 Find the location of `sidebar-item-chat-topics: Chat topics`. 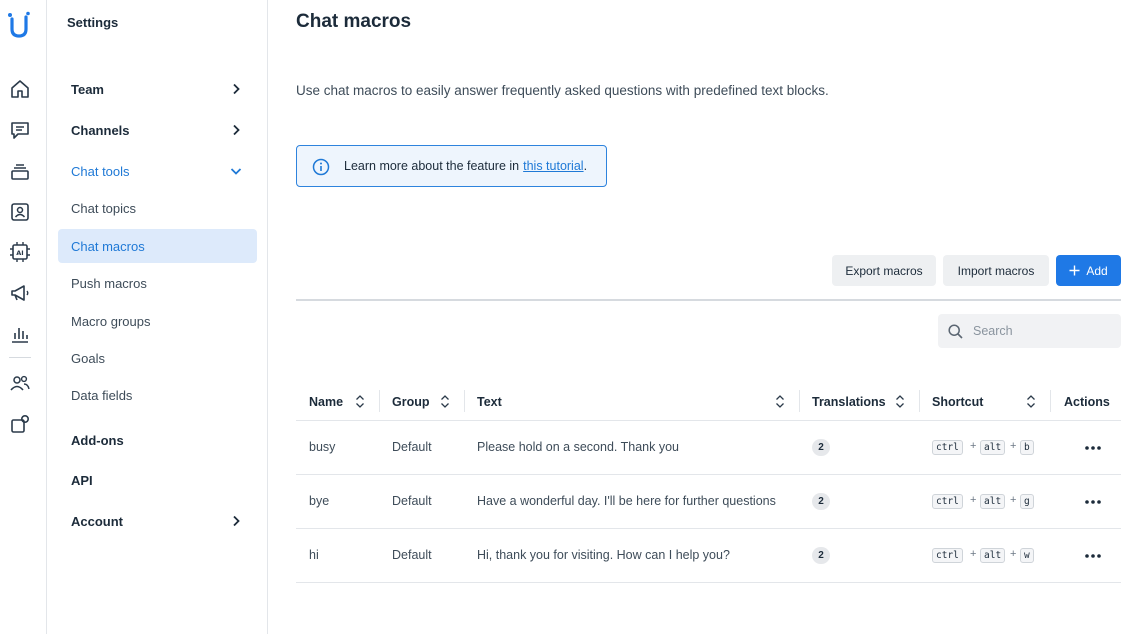

sidebar-item-chat-topics: Chat topics is located at coordinates (157, 208).